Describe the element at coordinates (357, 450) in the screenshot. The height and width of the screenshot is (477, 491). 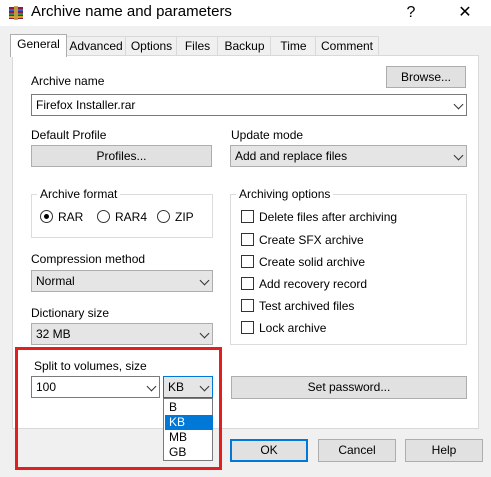
I see `cancel-button: Cancel` at that location.